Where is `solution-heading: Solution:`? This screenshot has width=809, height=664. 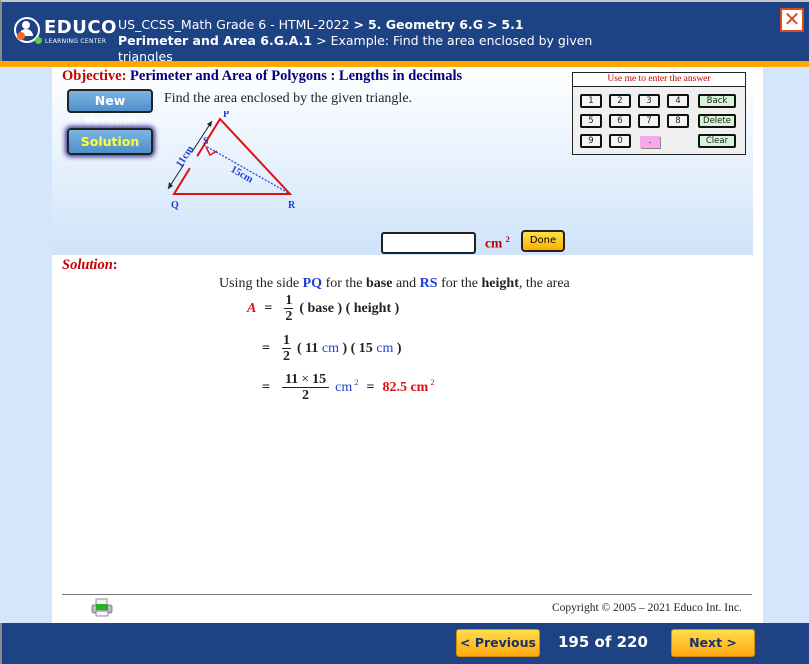
solution-heading: Solution: is located at coordinates (90, 265).